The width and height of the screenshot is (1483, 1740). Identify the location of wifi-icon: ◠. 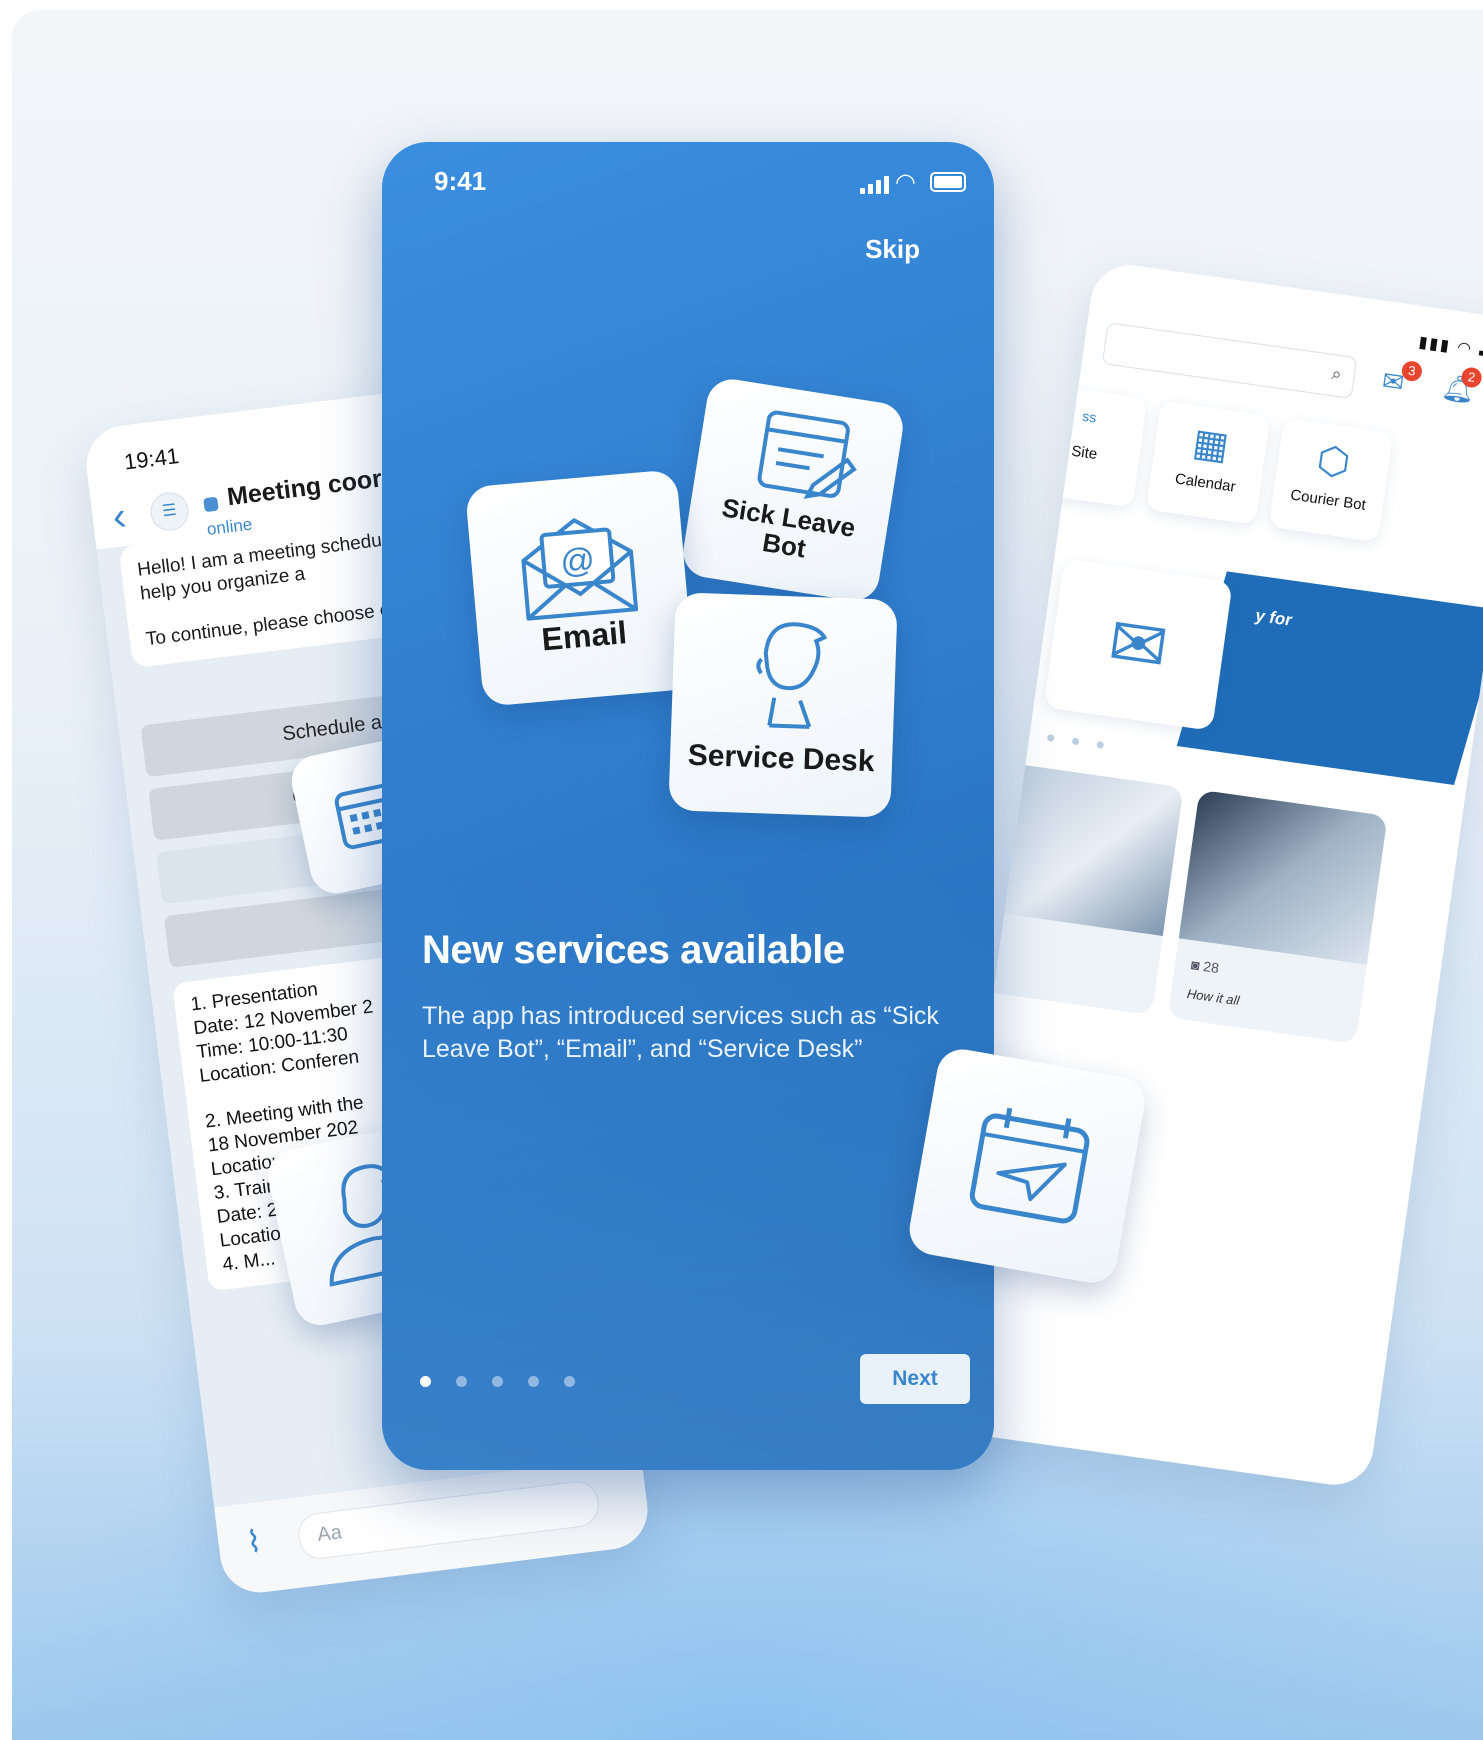
(905, 182).